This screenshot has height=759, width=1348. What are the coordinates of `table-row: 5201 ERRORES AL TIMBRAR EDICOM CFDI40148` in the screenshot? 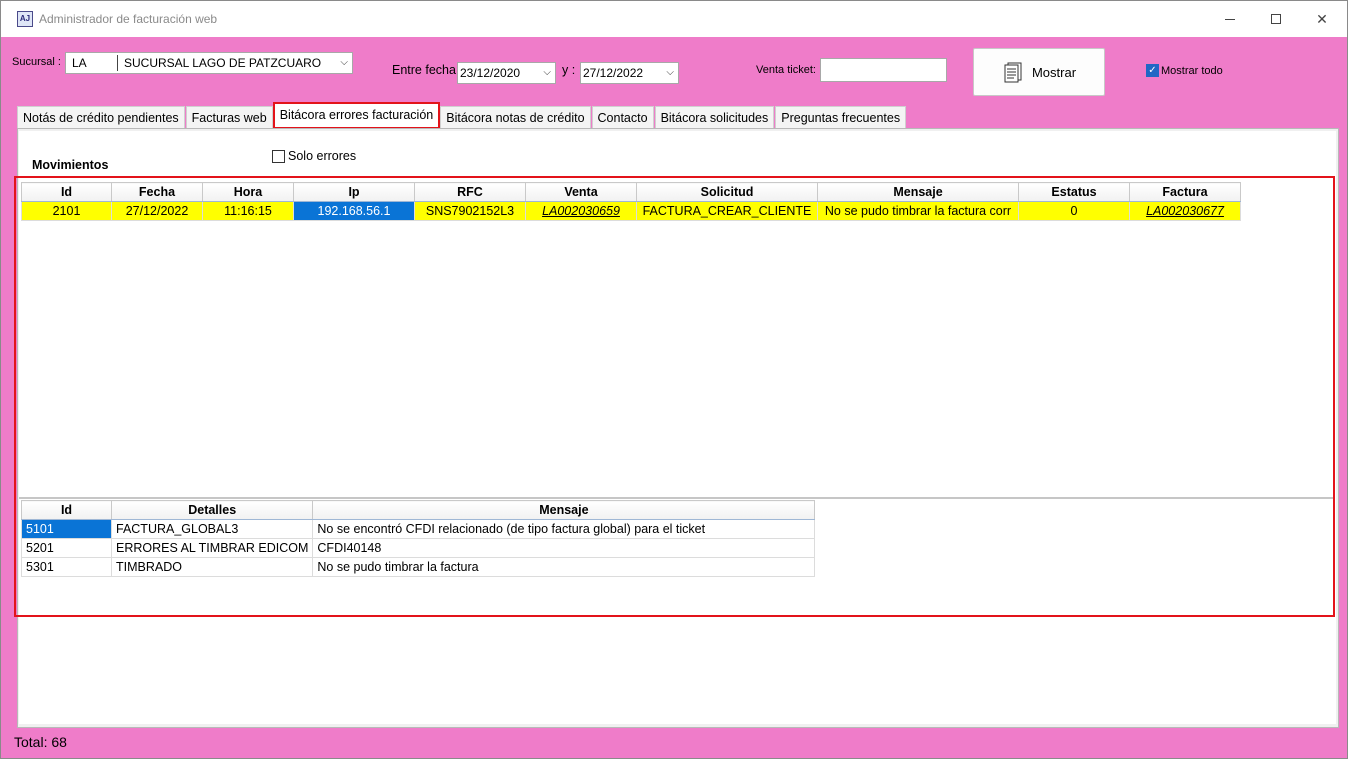 It's located at (418, 548).